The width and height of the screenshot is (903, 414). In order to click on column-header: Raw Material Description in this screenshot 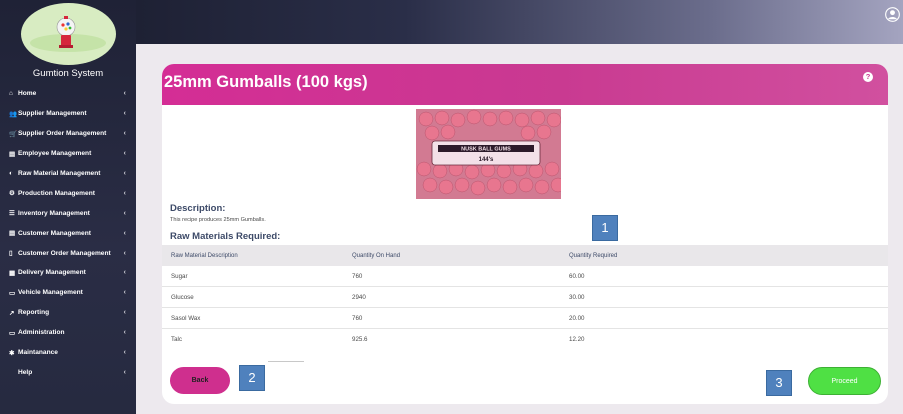, I will do `click(204, 255)`.